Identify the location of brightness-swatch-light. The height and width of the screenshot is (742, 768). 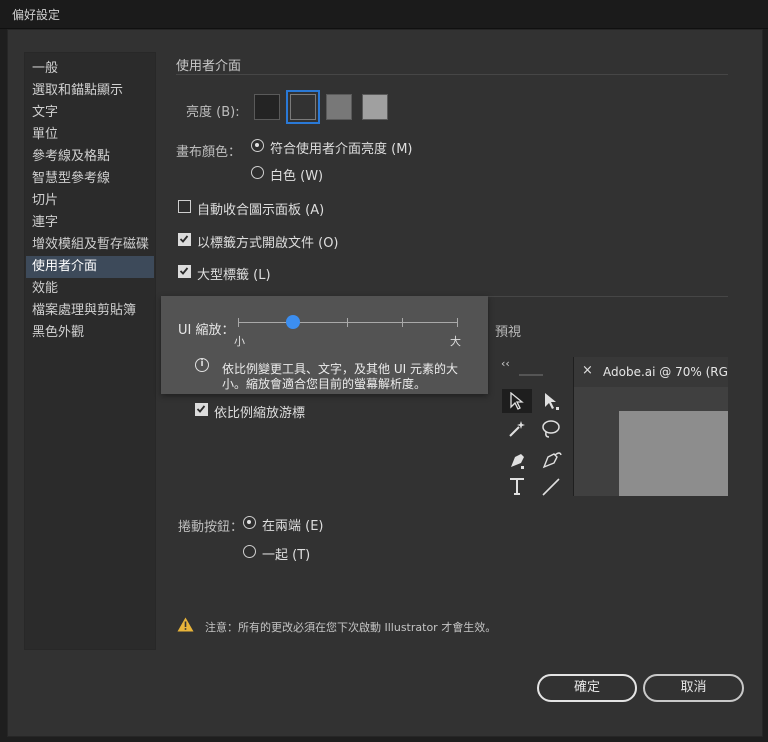
(375, 107).